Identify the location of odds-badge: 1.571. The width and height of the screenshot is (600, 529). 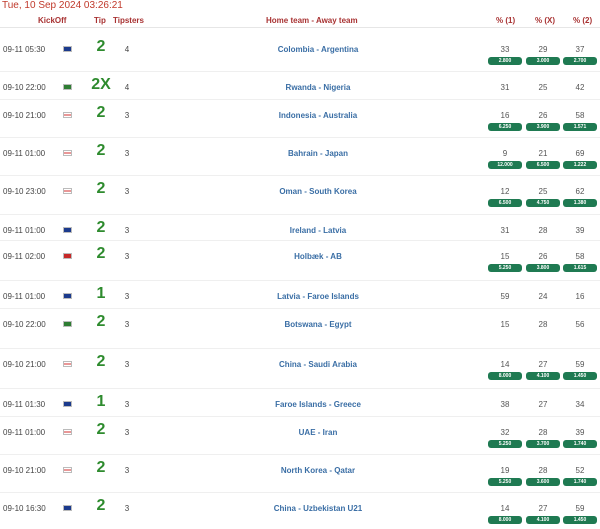
(580, 127).